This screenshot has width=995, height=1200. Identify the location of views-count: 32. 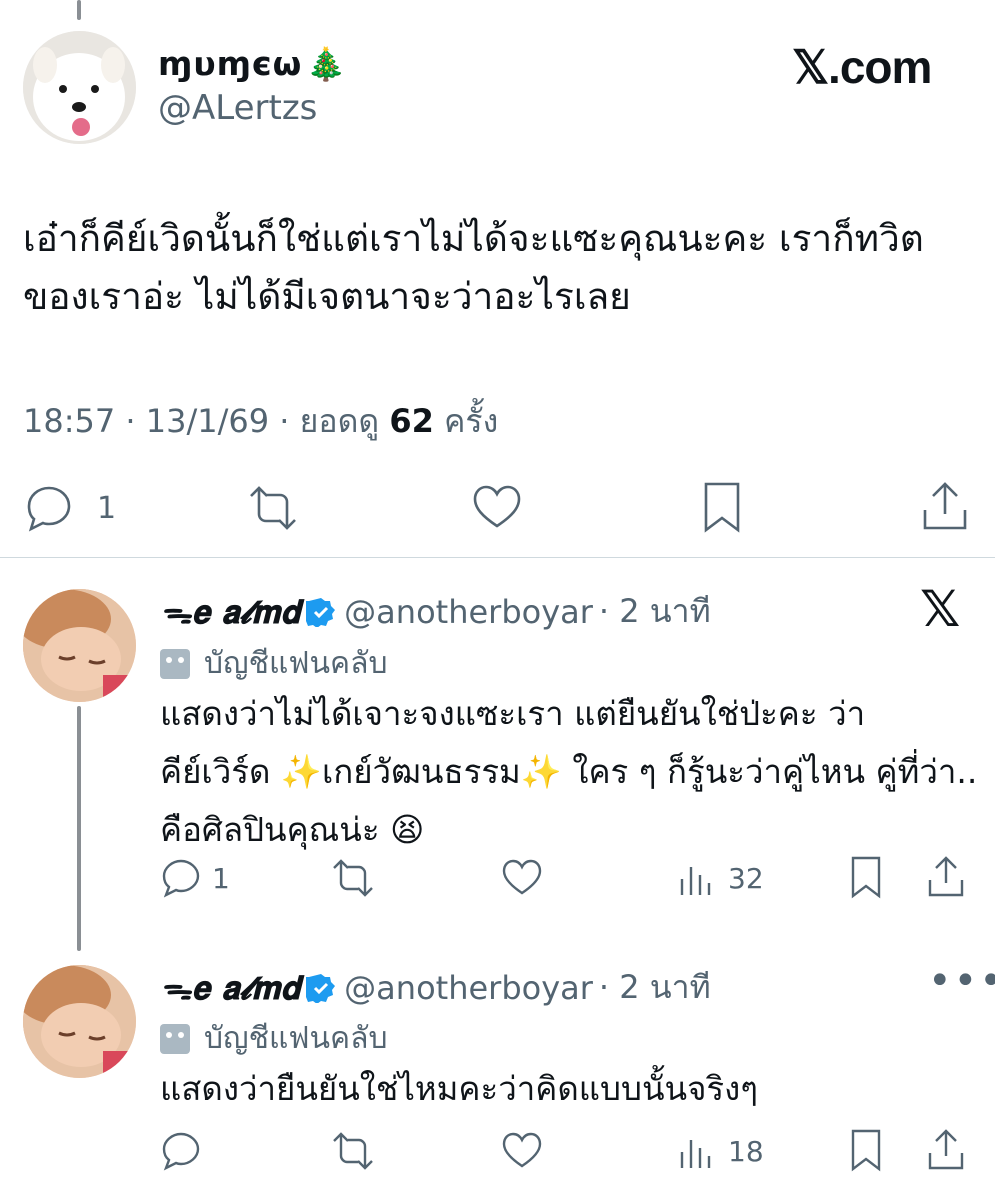
(746, 878).